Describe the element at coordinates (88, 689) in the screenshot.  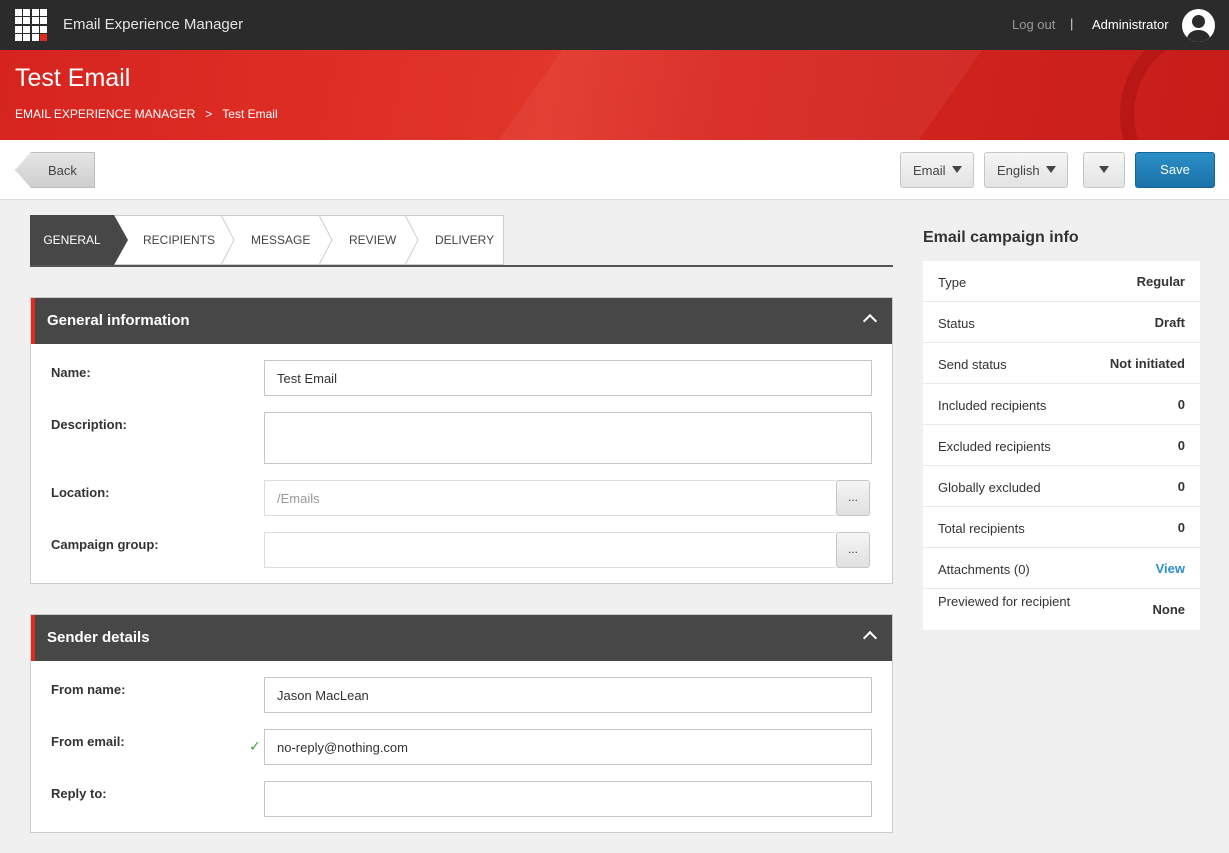
I see `from-name-label: From name:` at that location.